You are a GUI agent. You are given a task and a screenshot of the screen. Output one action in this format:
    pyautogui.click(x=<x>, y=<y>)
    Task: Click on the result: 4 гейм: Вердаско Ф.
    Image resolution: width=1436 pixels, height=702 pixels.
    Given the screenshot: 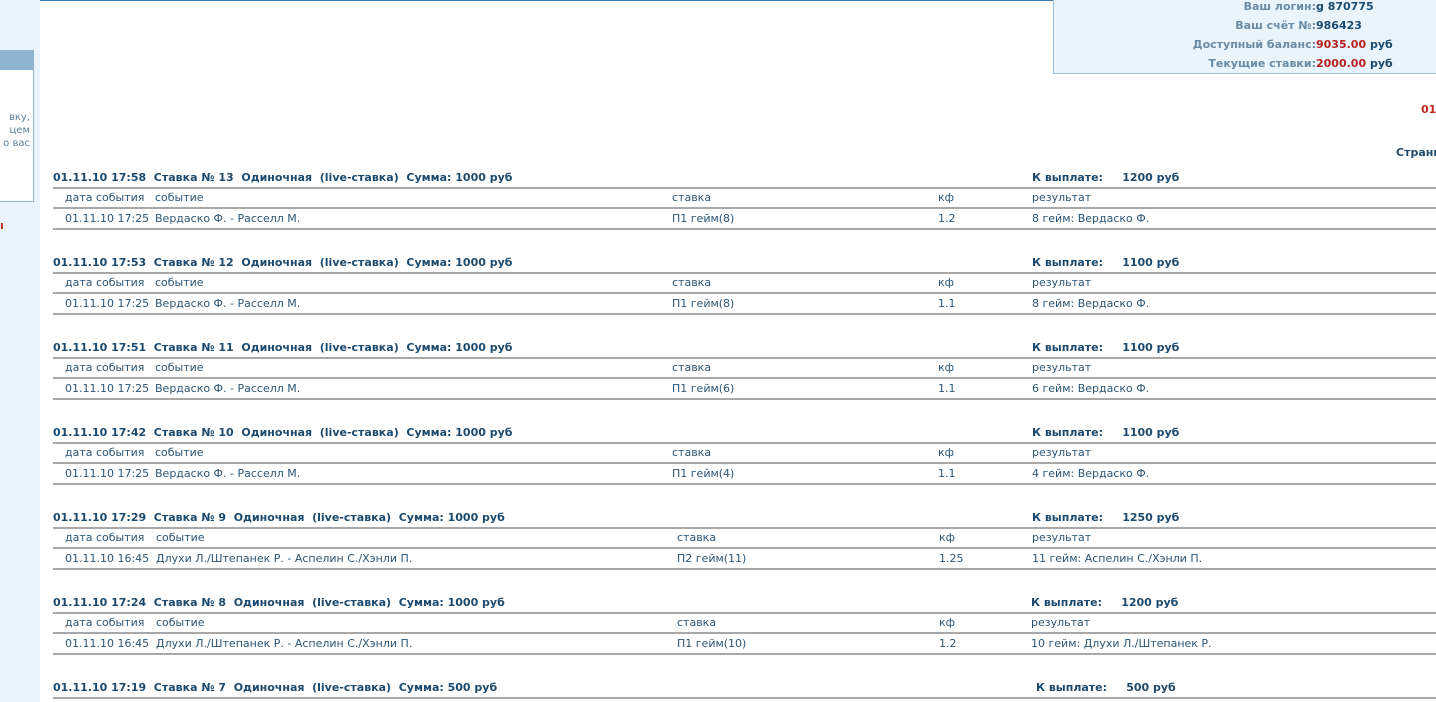 What is the action you would take?
    pyautogui.click(x=1091, y=473)
    